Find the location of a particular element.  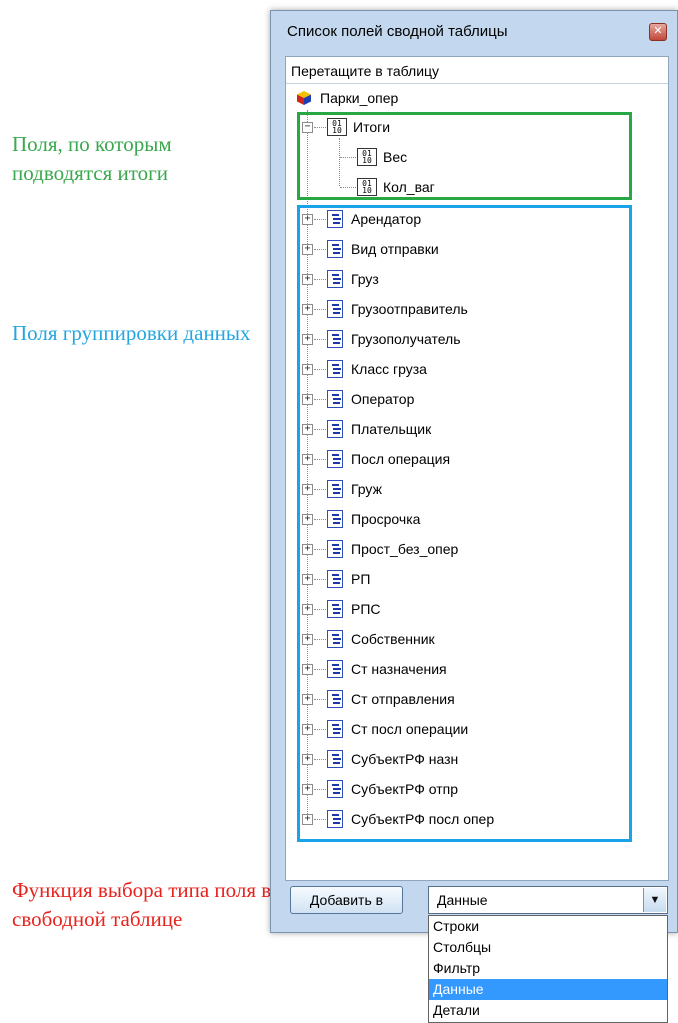

dropdown-option: Данные is located at coordinates (548, 989).